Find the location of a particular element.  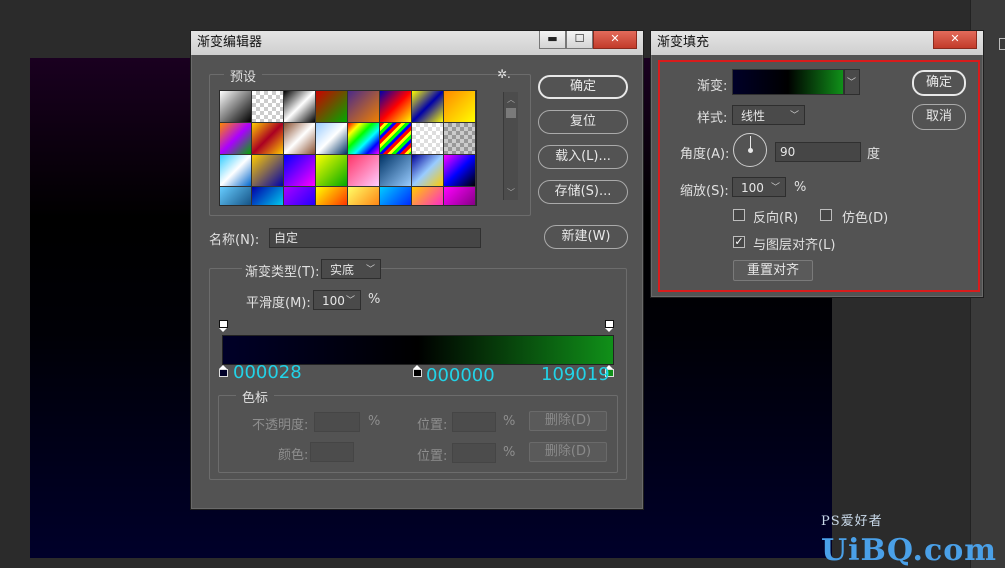

style-select: 线性 ﹀ is located at coordinates (768, 115).